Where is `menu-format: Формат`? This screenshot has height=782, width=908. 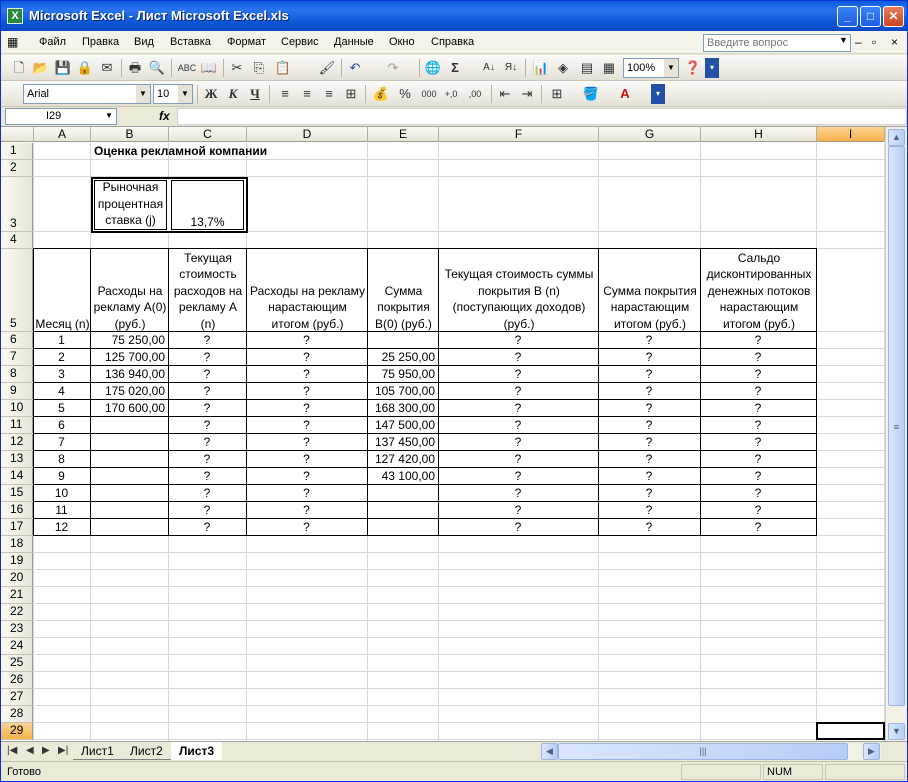 menu-format: Формат is located at coordinates (246, 42).